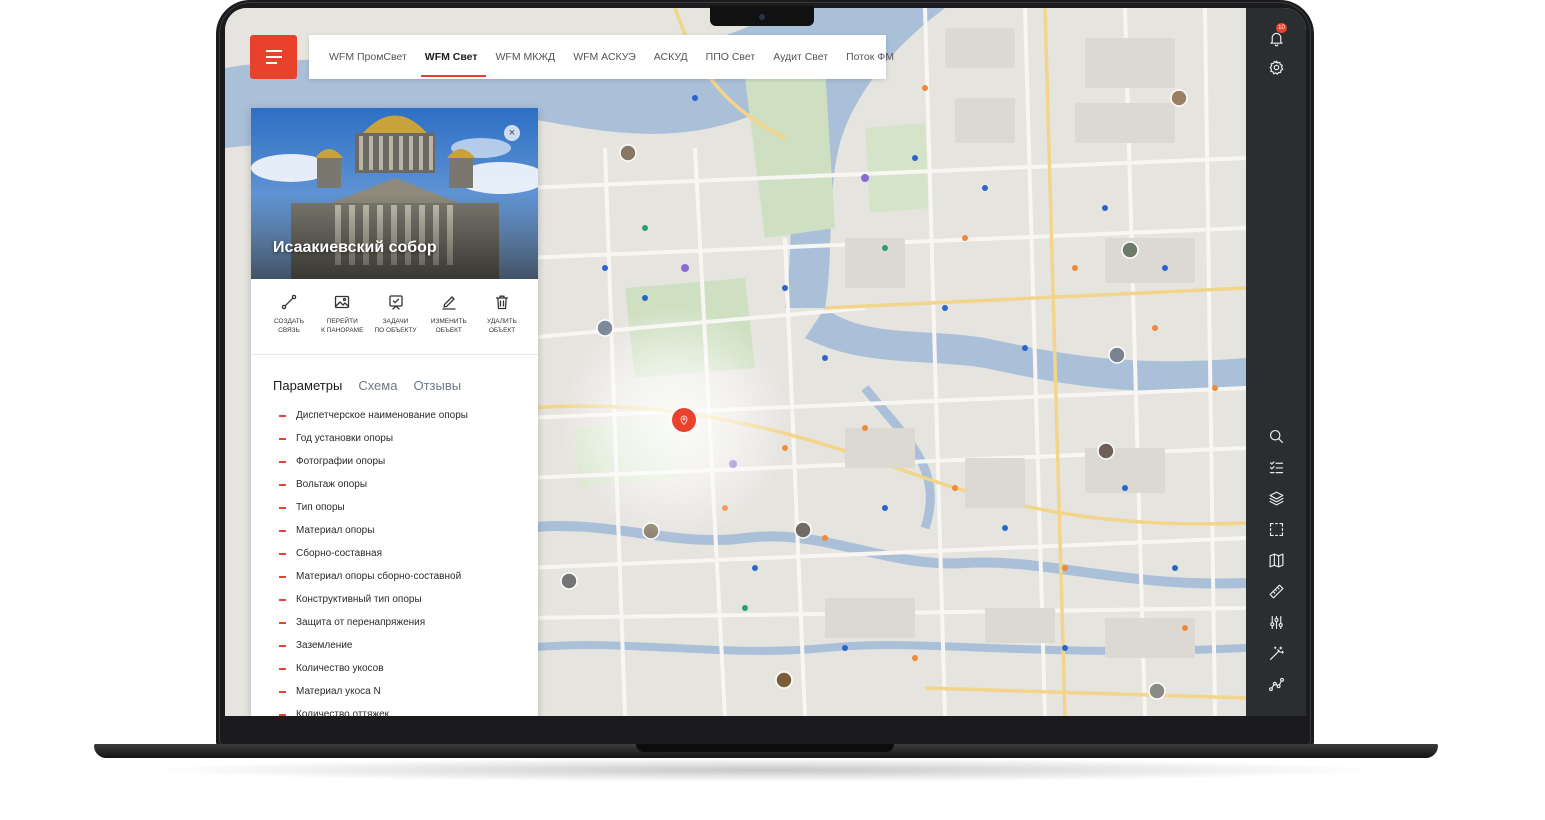 The width and height of the screenshot is (1545, 820). I want to click on open-panorama-button: Перейти к панораме, so click(342, 314).